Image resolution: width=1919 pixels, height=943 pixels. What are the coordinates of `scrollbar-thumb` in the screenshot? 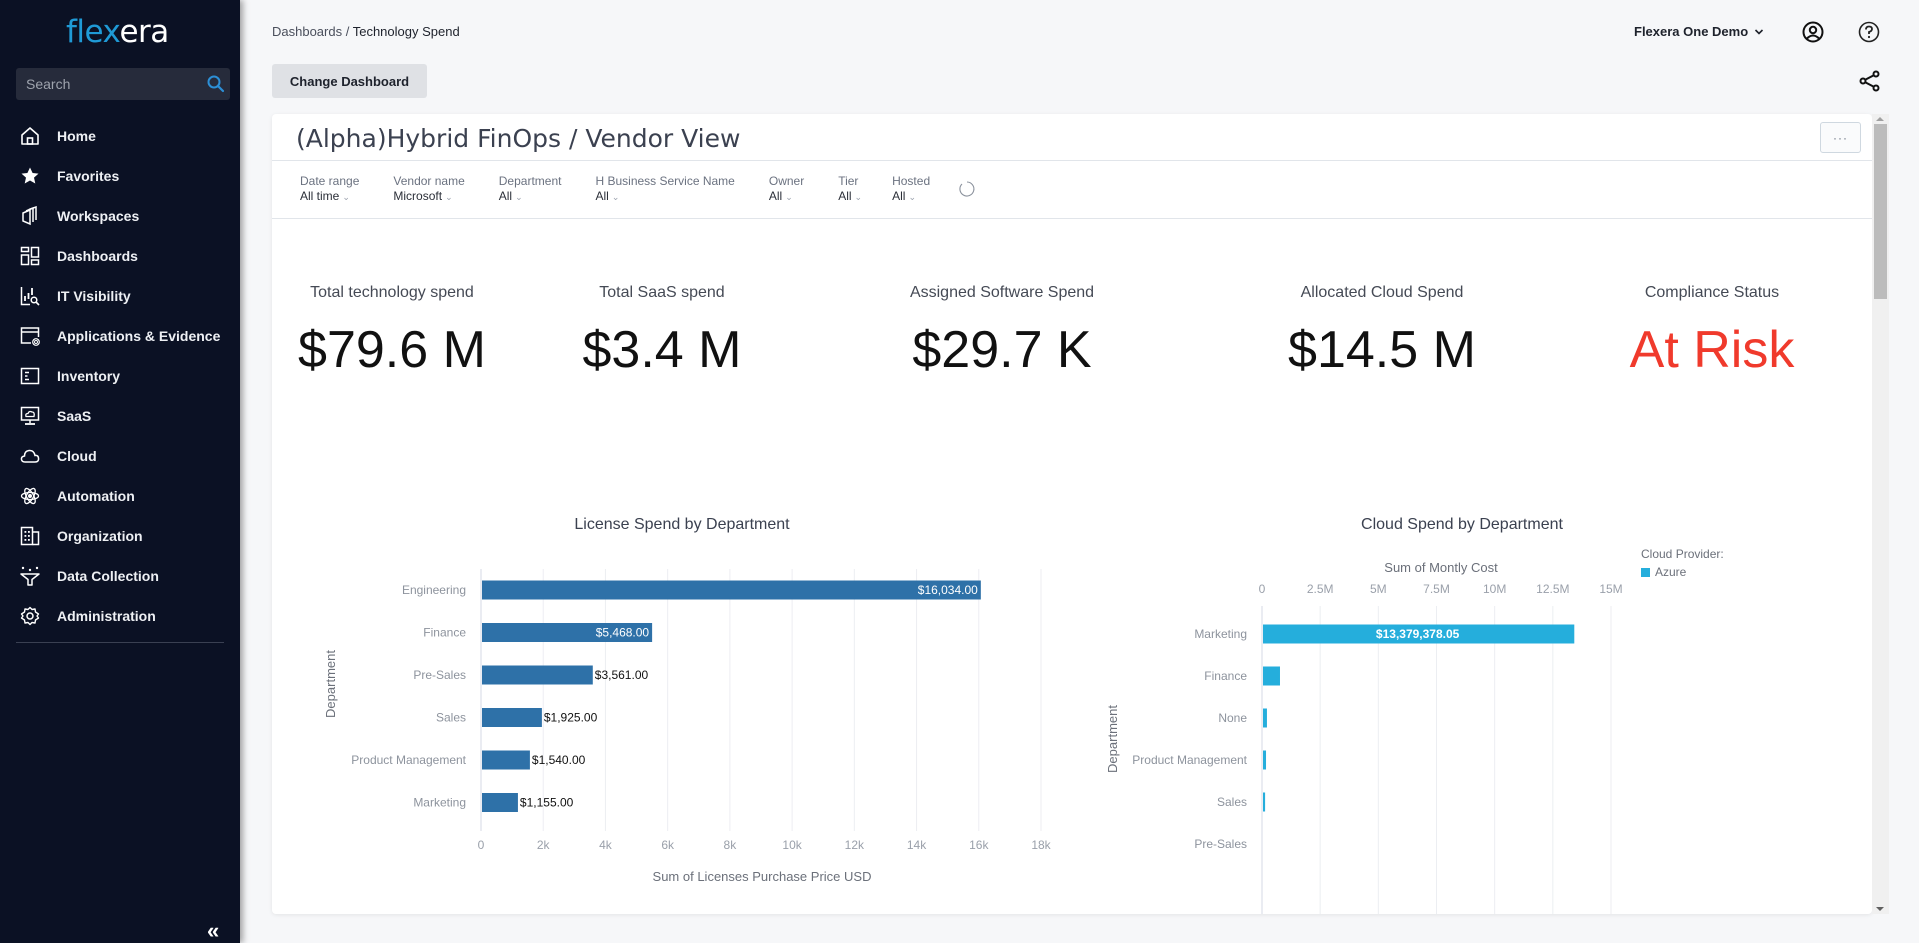 It's located at (1880, 211).